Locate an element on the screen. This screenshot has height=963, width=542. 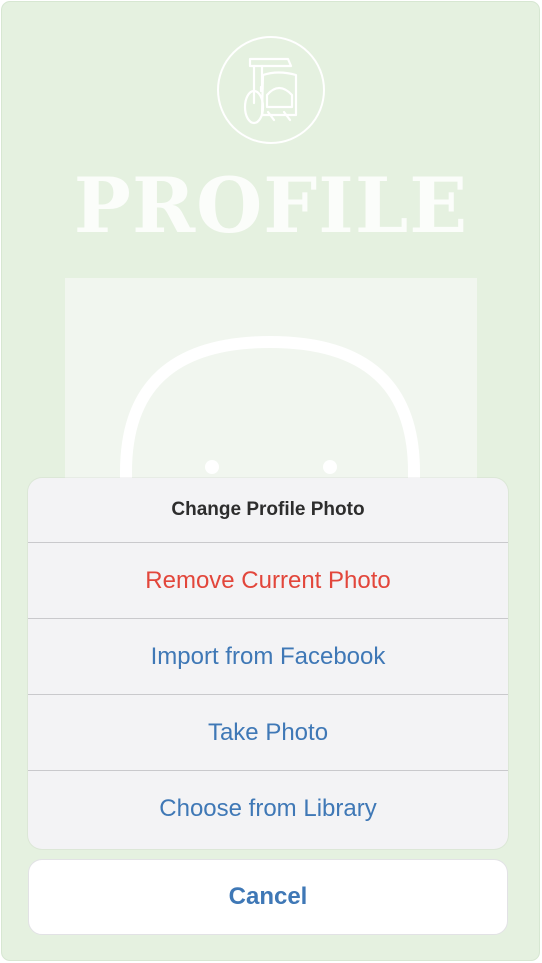
remove-current-photo-button: Remove Current Photo is located at coordinates (268, 581).